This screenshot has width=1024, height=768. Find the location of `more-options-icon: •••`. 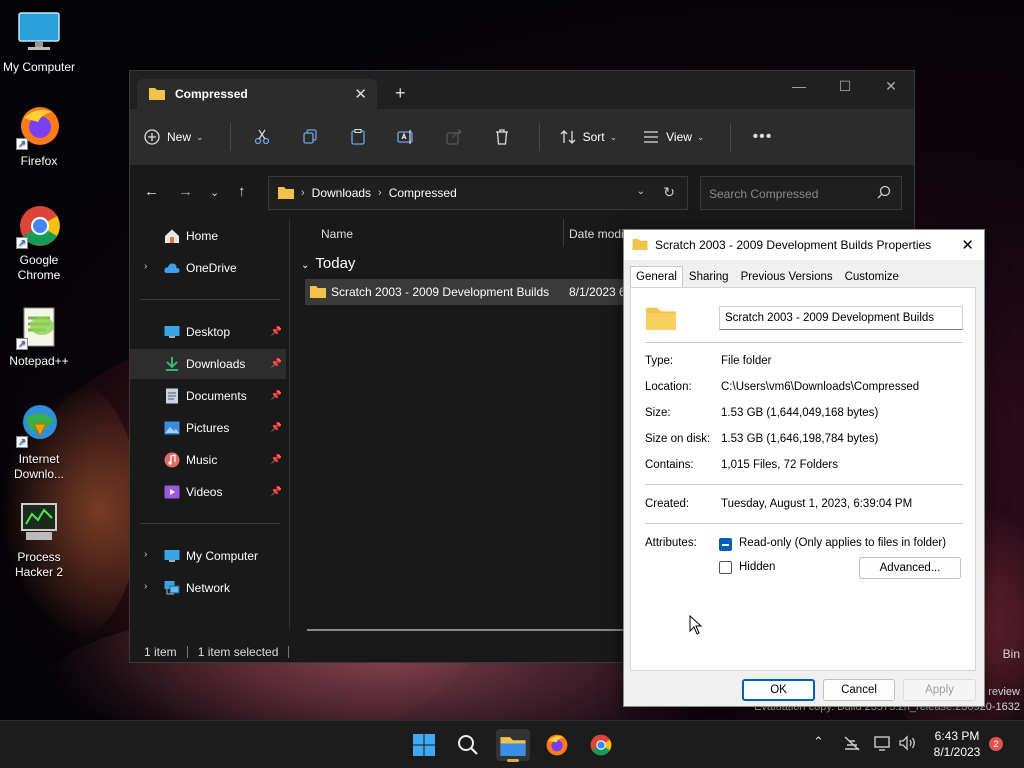

more-options-icon: ••• is located at coordinates (762, 137).